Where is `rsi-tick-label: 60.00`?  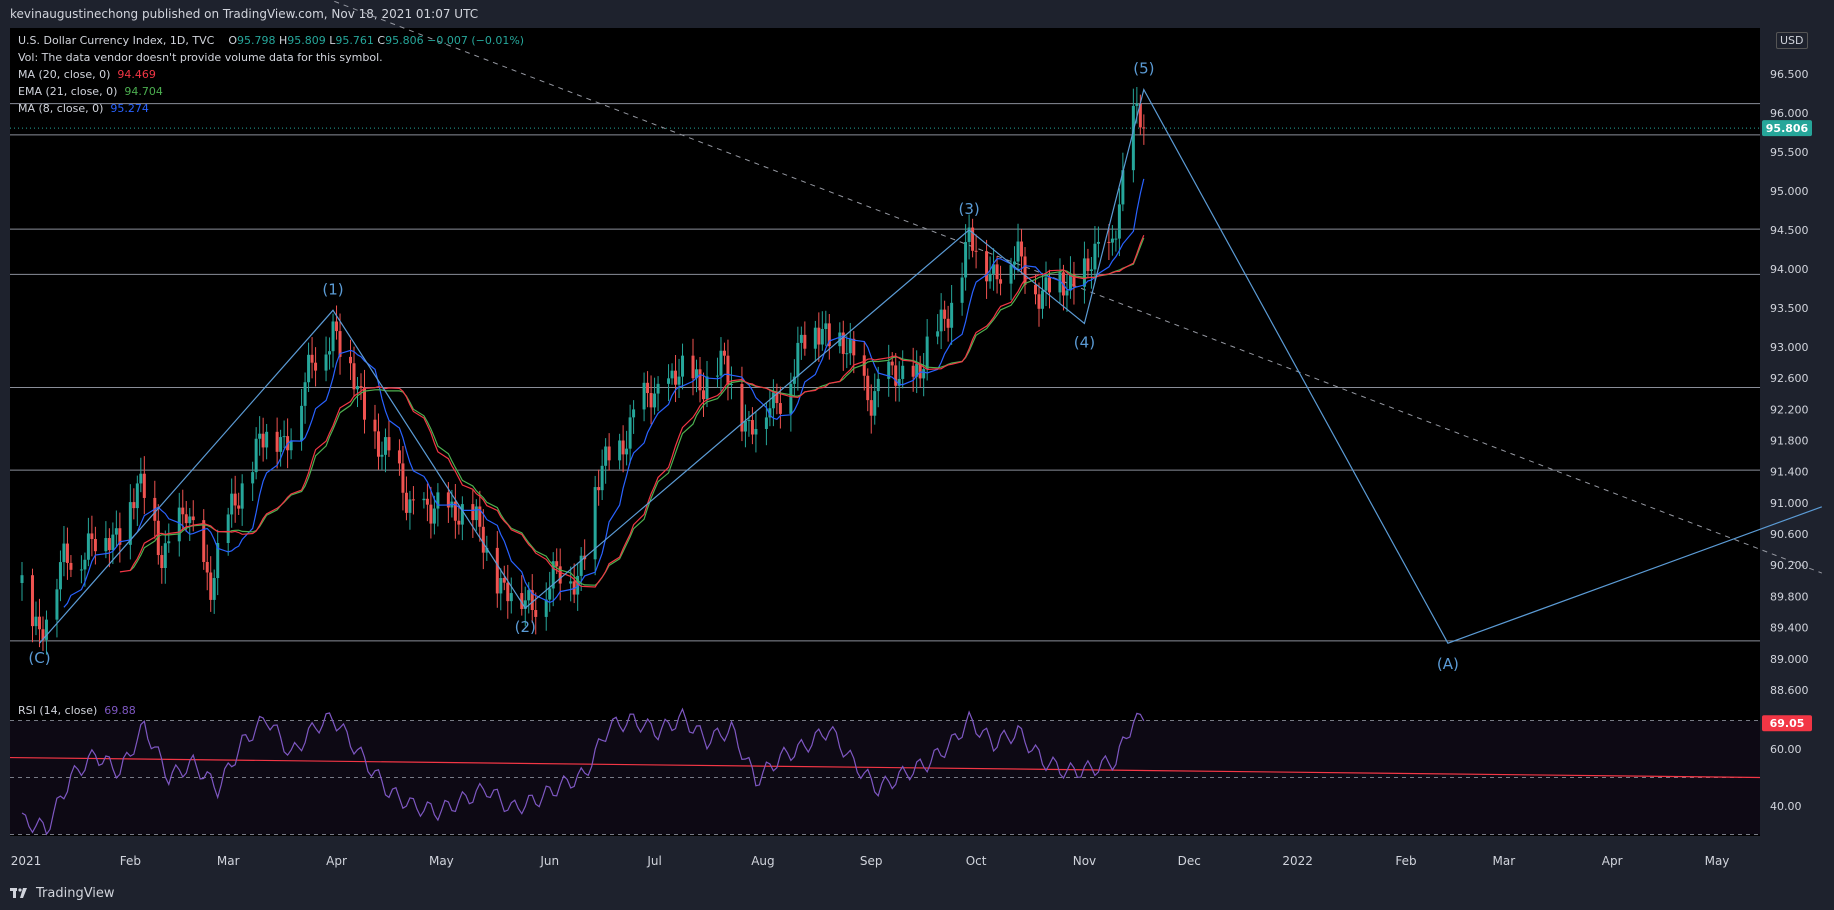 rsi-tick-label: 60.00 is located at coordinates (1786, 749).